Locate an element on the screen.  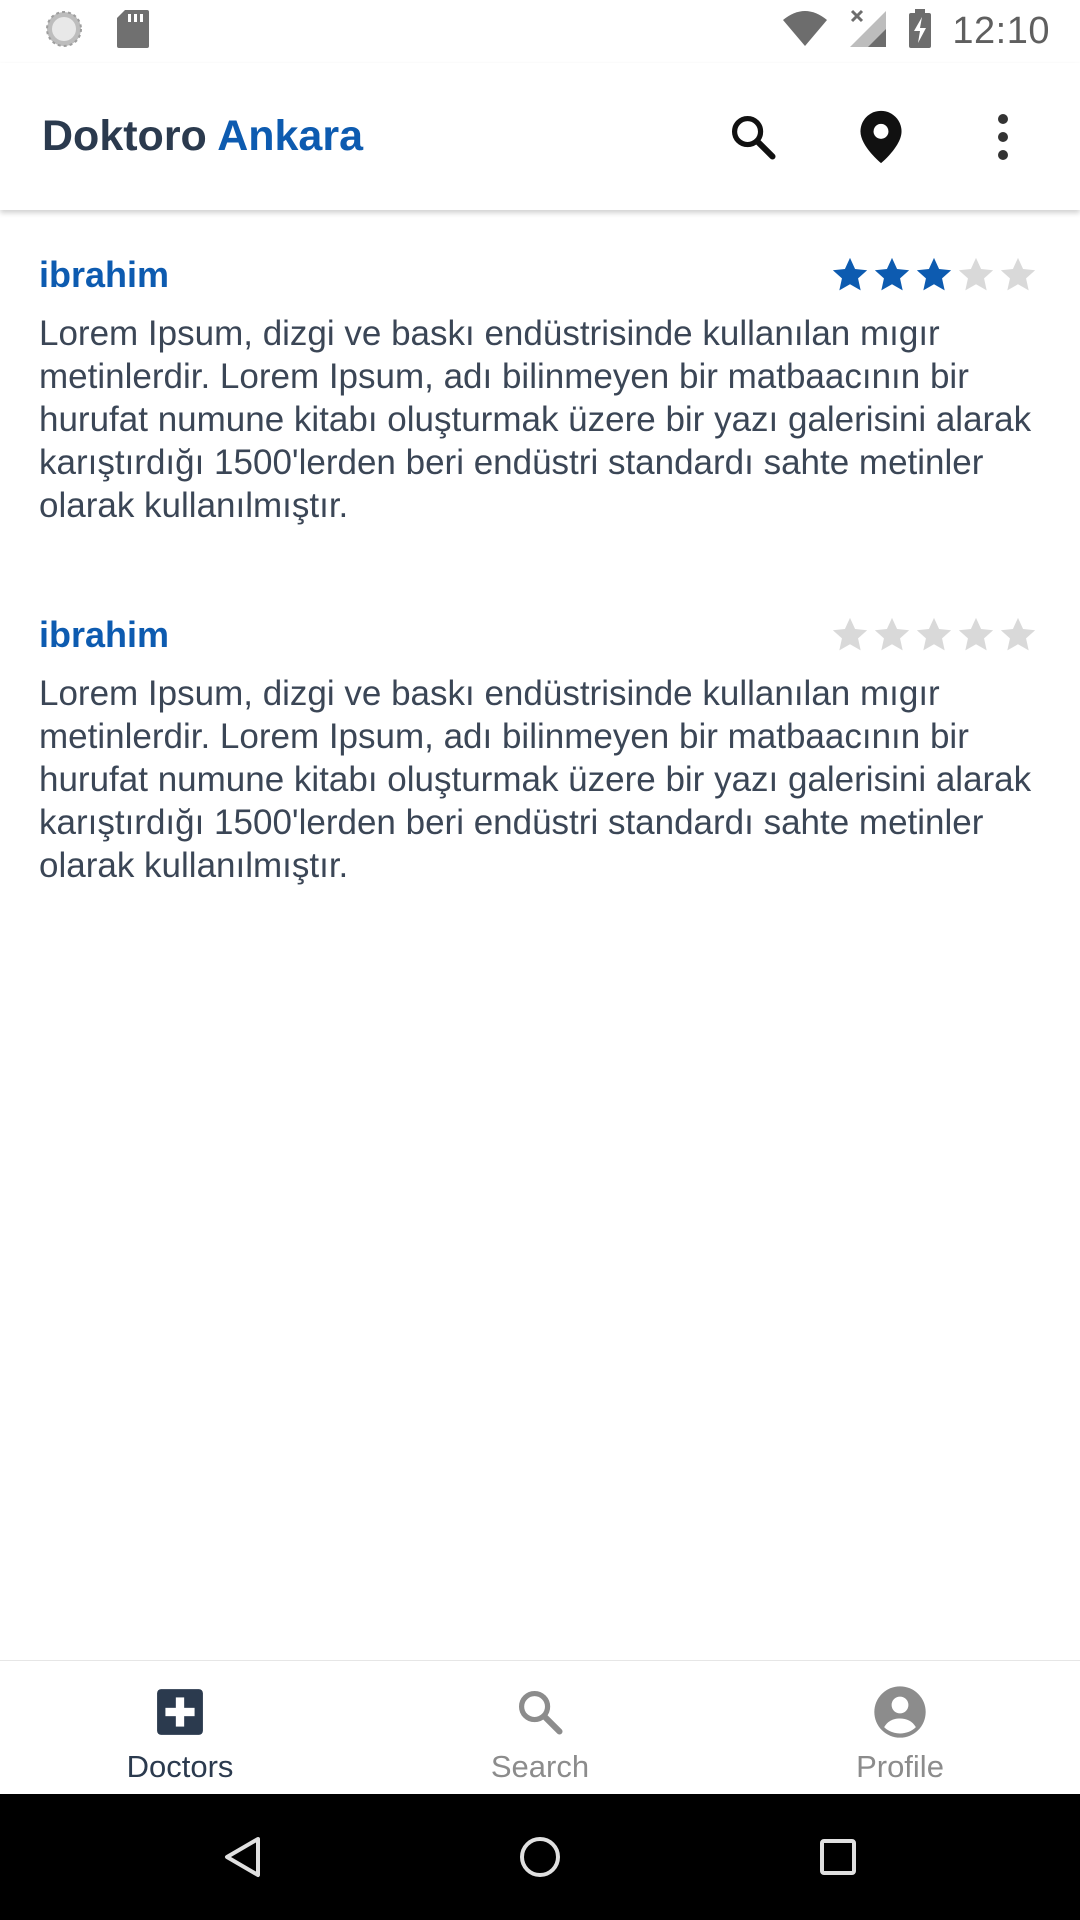
back-button is located at coordinates (242, 1857).